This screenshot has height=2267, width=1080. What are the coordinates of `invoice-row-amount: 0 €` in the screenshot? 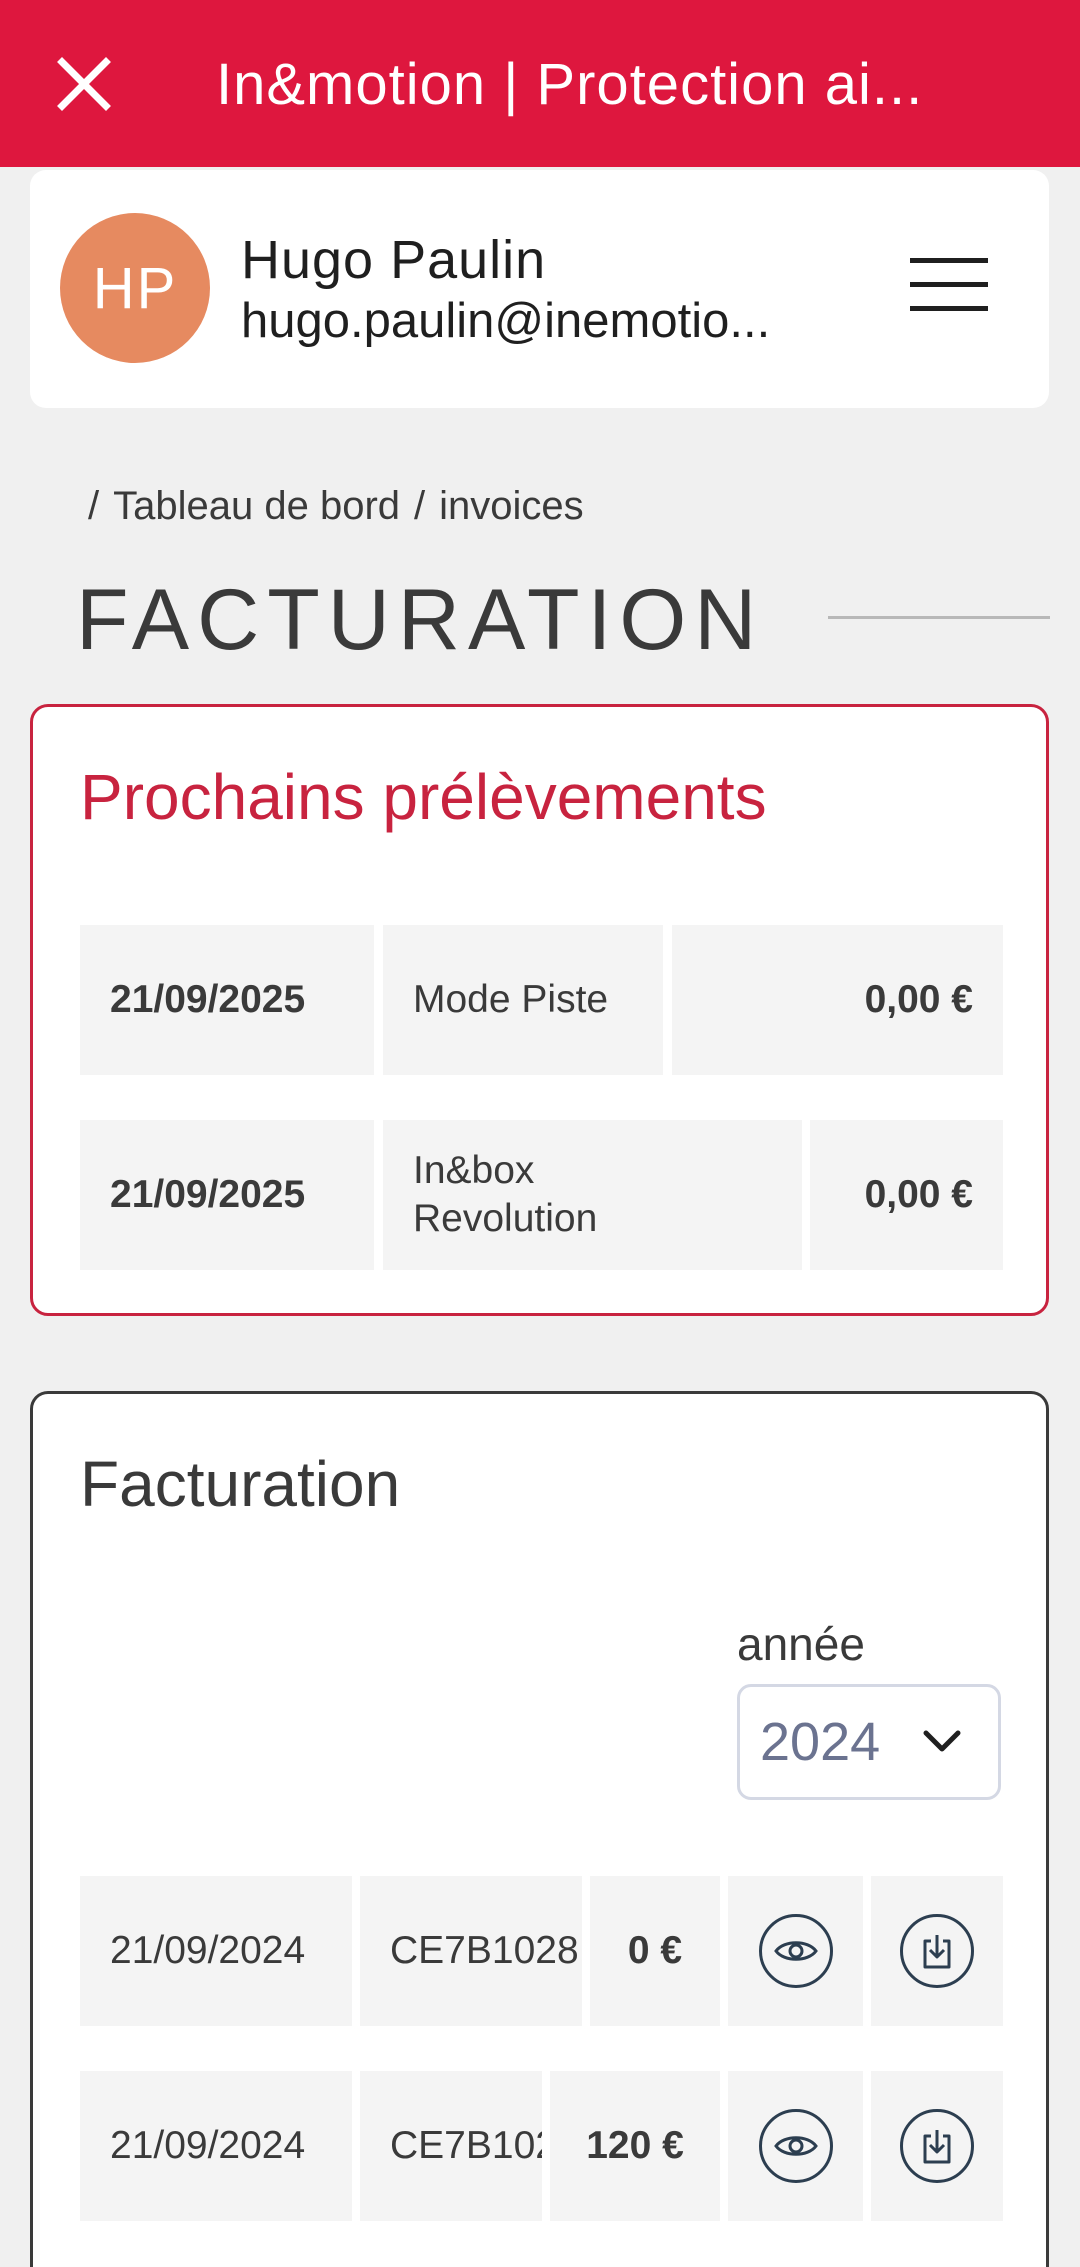 It's located at (655, 1951).